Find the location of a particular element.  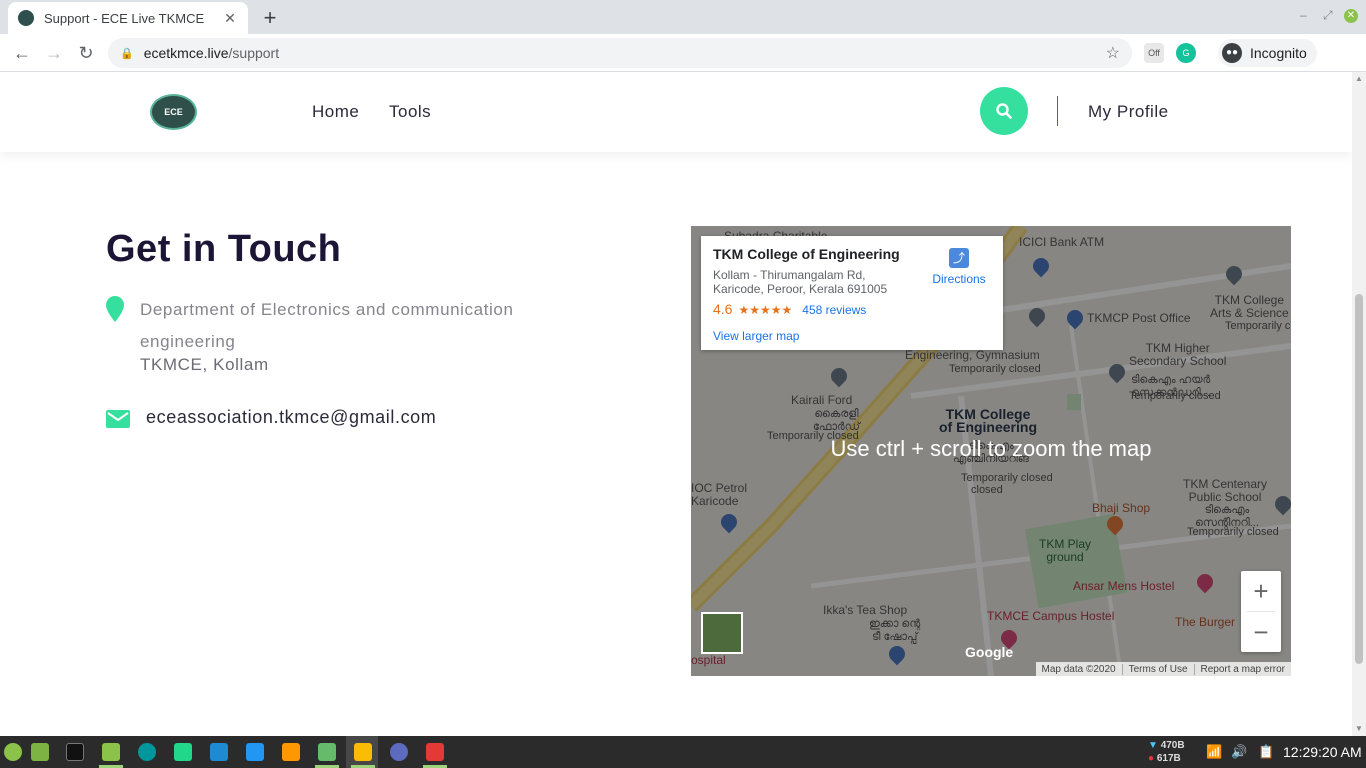

arduino-icon is located at coordinates (147, 752).